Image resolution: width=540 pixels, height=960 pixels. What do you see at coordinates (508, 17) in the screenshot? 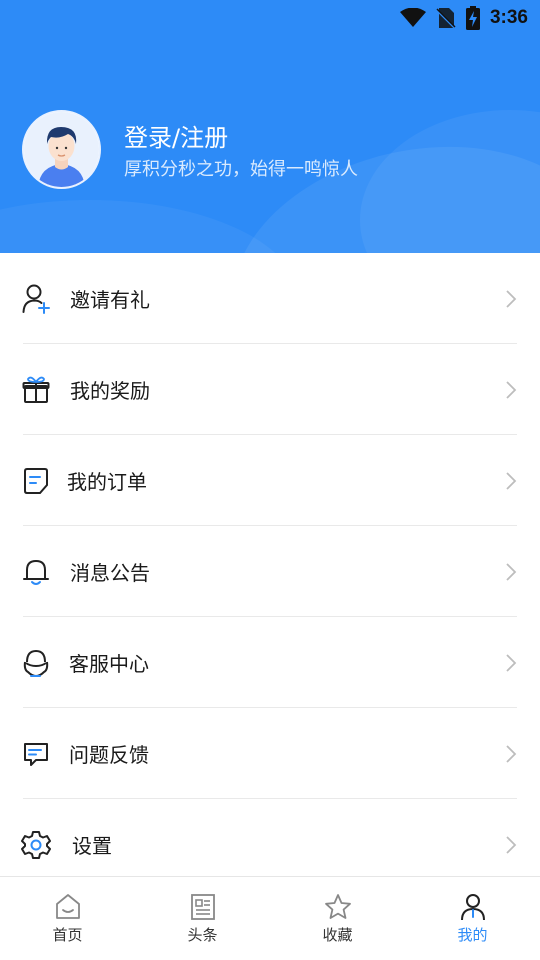
I see `status-time: 3:36` at bounding box center [508, 17].